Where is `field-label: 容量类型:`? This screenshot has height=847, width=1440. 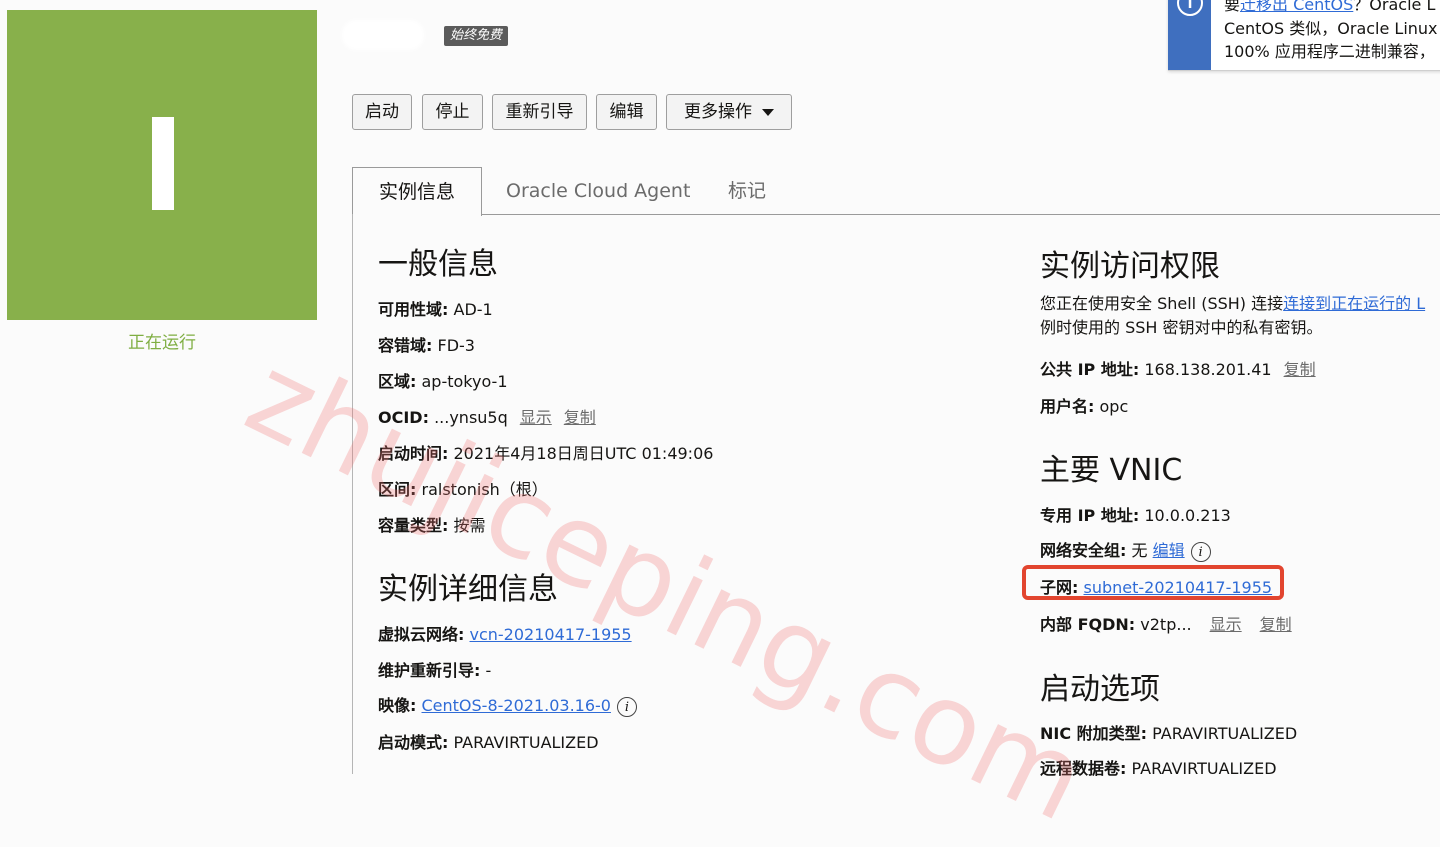 field-label: 容量类型: is located at coordinates (413, 525).